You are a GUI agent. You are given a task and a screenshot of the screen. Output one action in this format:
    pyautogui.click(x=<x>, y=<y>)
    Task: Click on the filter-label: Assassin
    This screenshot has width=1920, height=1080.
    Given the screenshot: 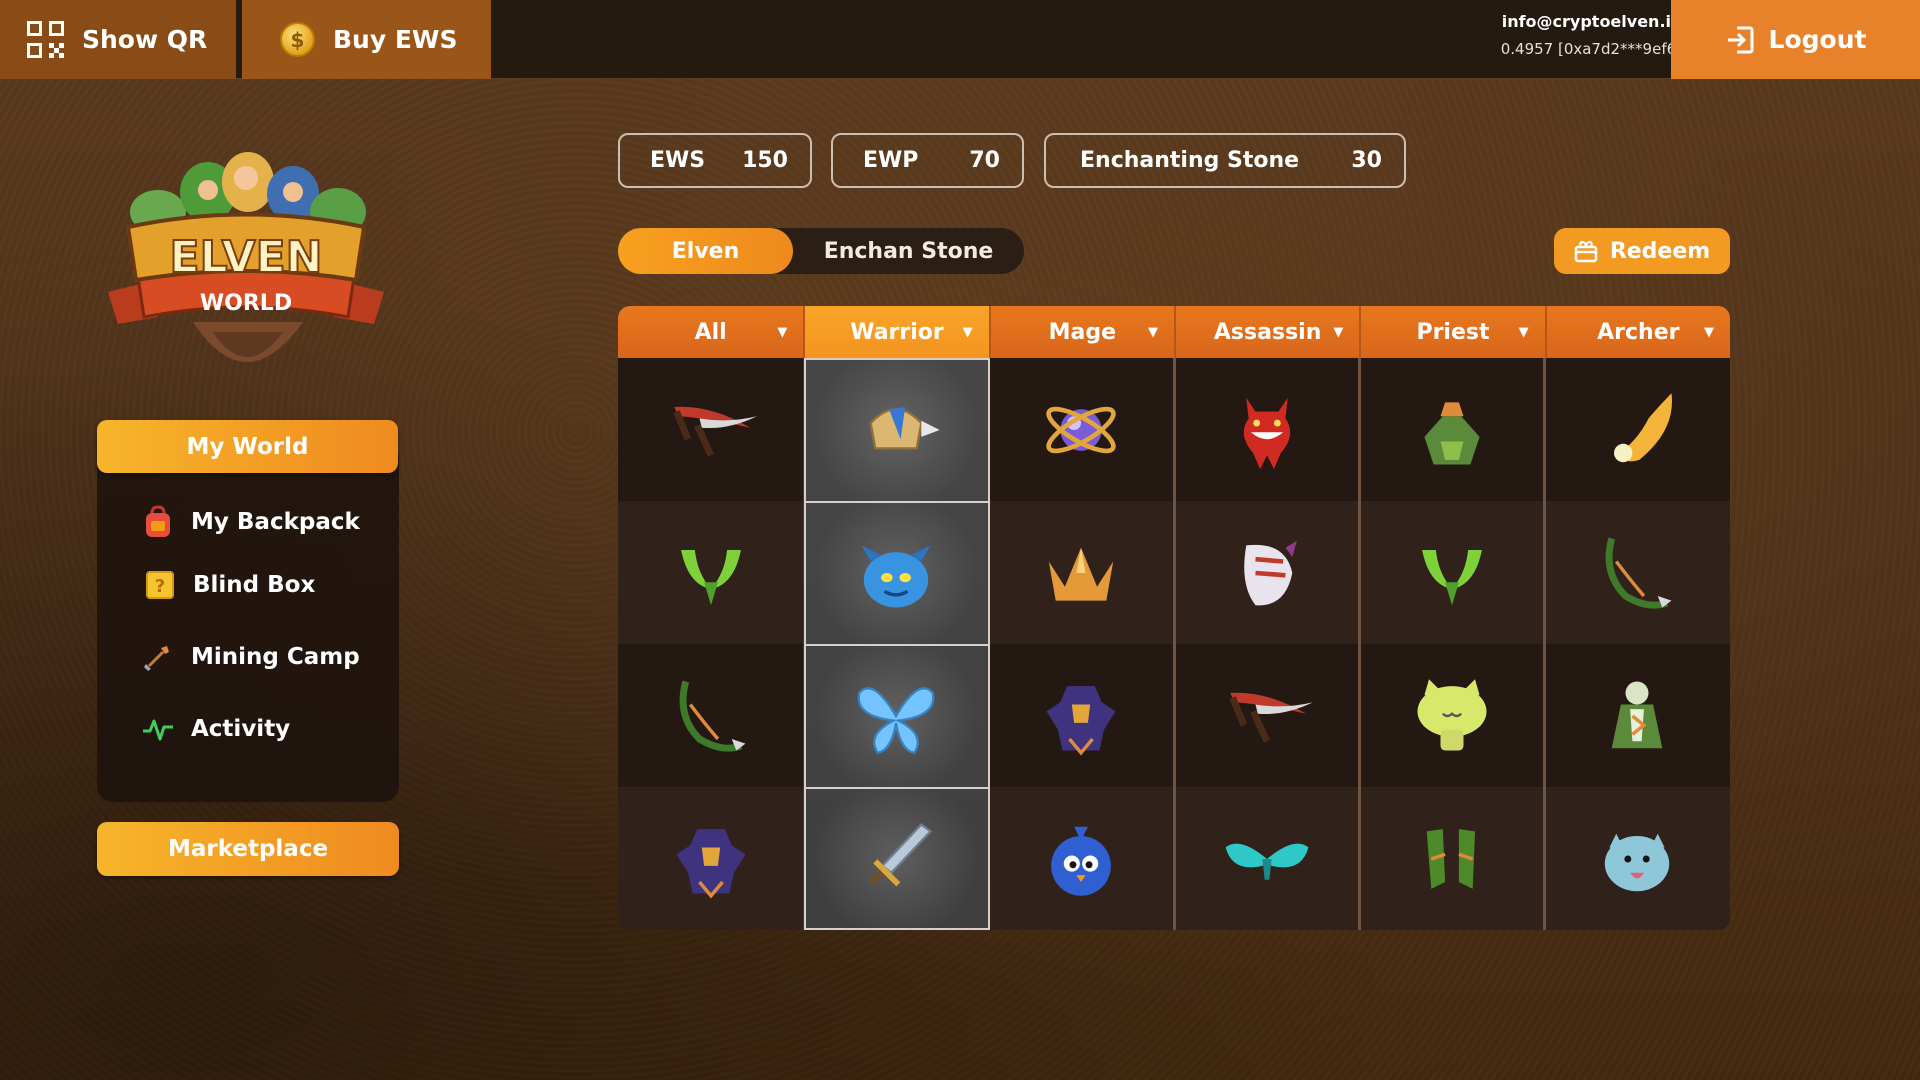 What is the action you would take?
    pyautogui.click(x=1267, y=332)
    